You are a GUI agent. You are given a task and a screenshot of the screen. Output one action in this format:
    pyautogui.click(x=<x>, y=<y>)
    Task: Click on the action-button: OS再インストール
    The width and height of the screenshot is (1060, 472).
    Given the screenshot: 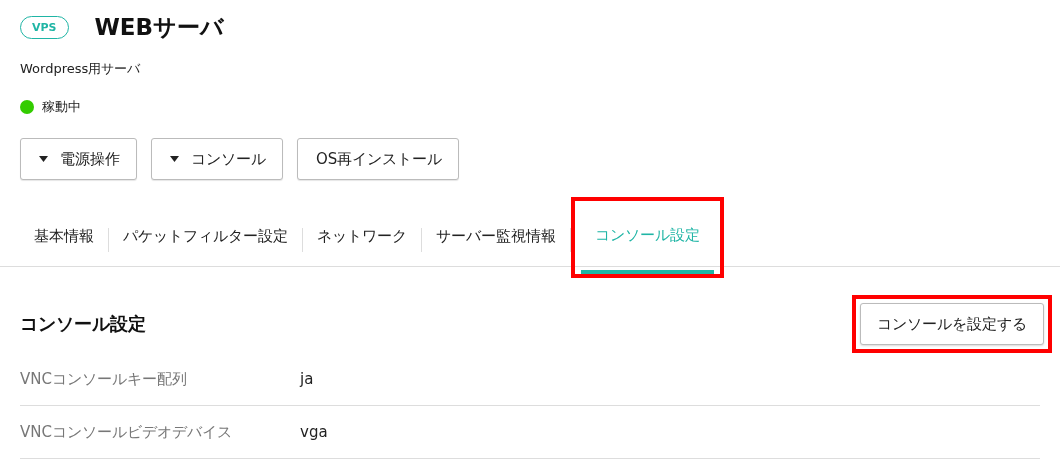 What is the action you would take?
    pyautogui.click(x=378, y=159)
    